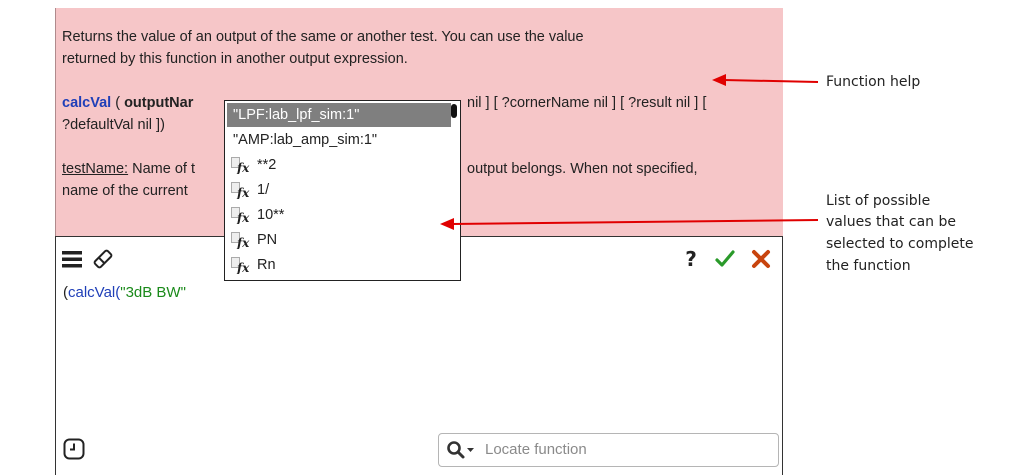  What do you see at coordinates (891, 222) in the screenshot?
I see `list-annotation-line2: values that can be` at bounding box center [891, 222].